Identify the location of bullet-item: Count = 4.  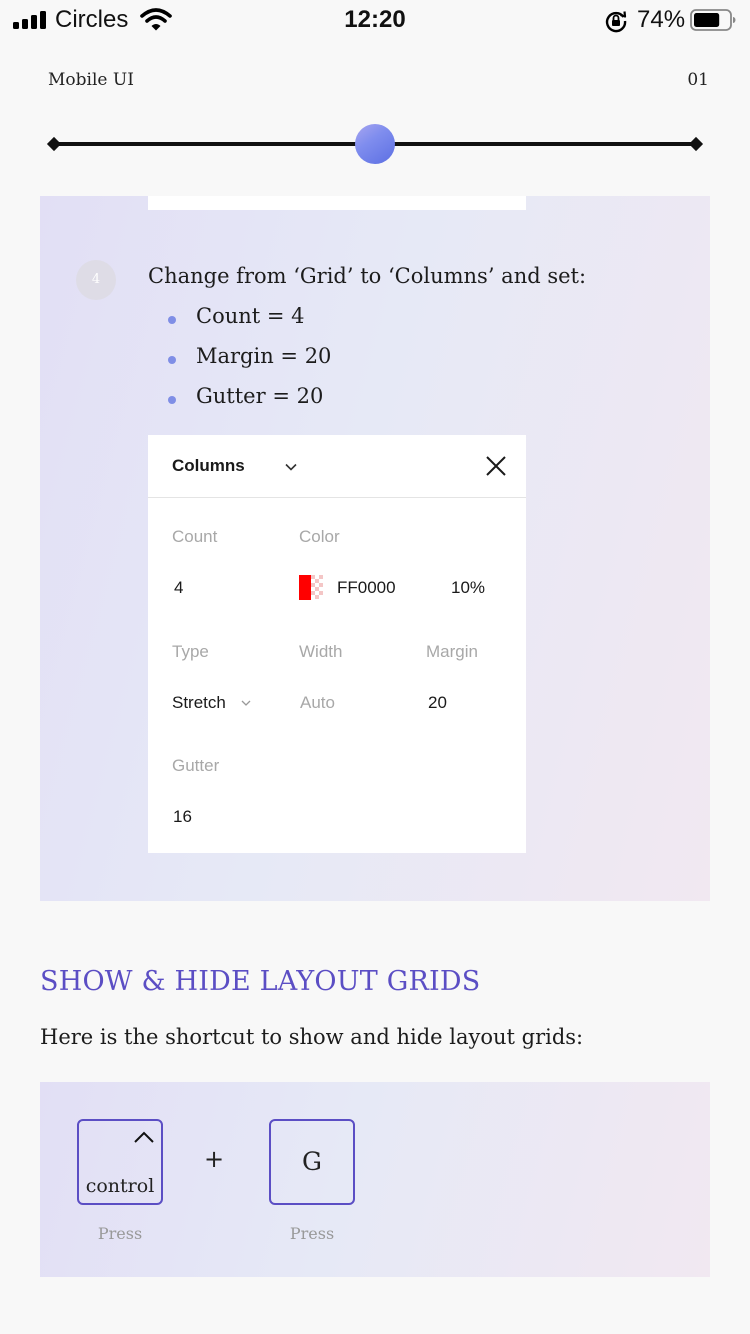
(249, 324).